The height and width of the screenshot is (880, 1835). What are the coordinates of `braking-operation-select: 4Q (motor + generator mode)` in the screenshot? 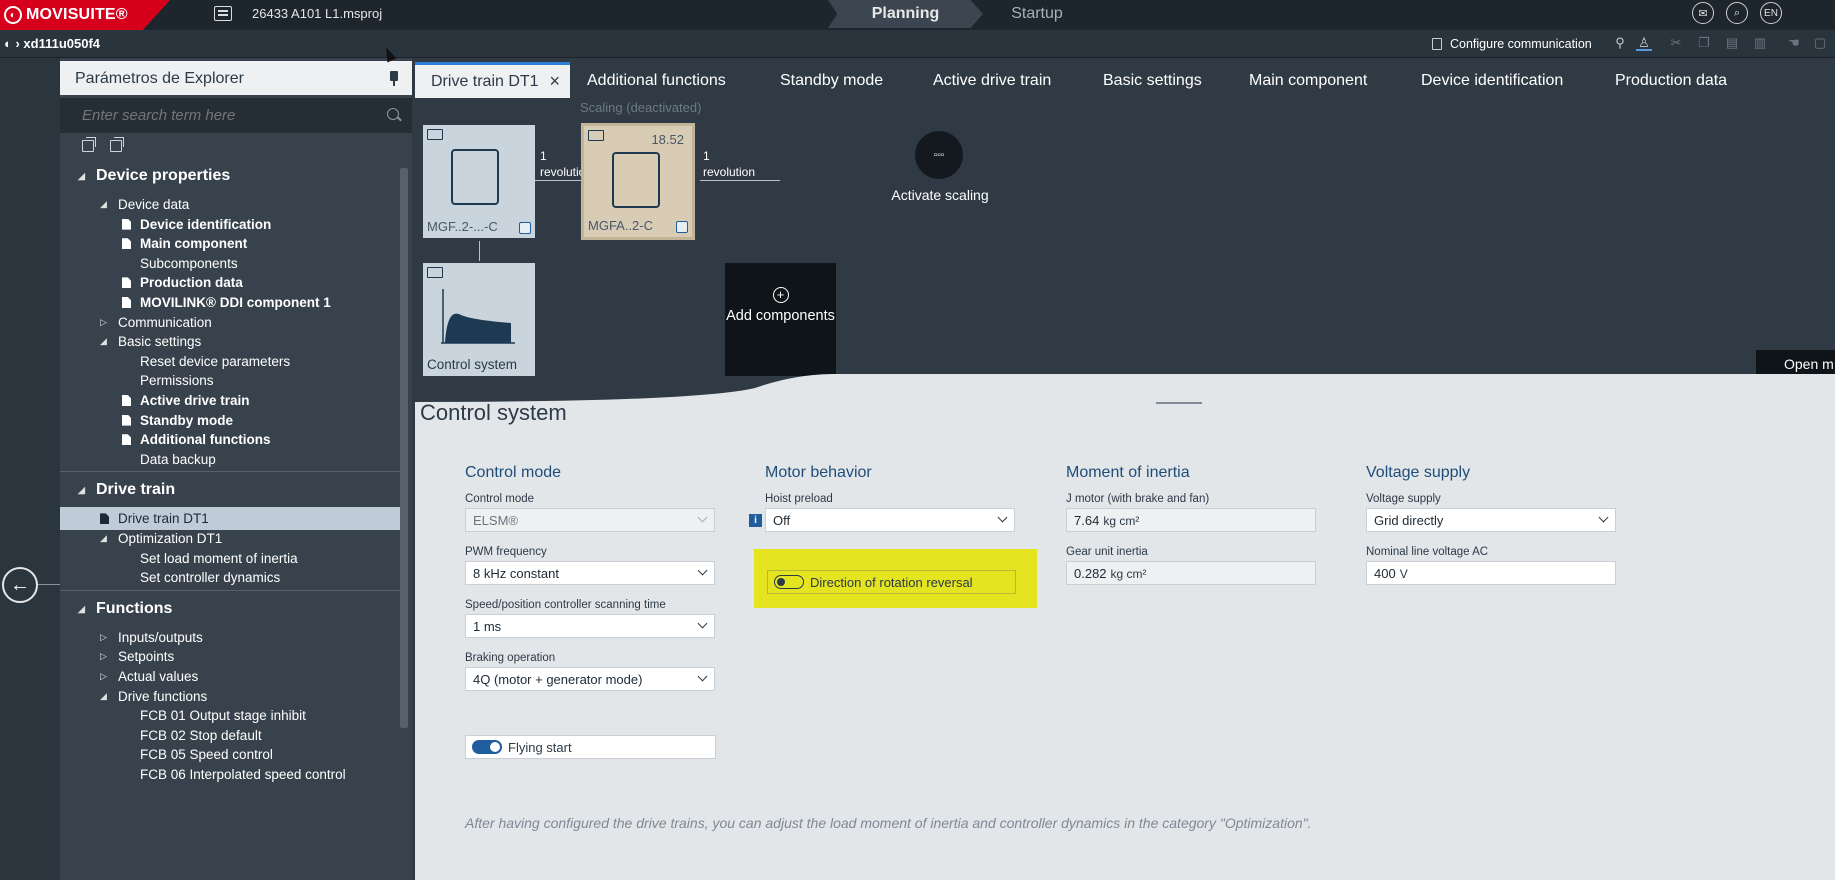 It's located at (590, 679).